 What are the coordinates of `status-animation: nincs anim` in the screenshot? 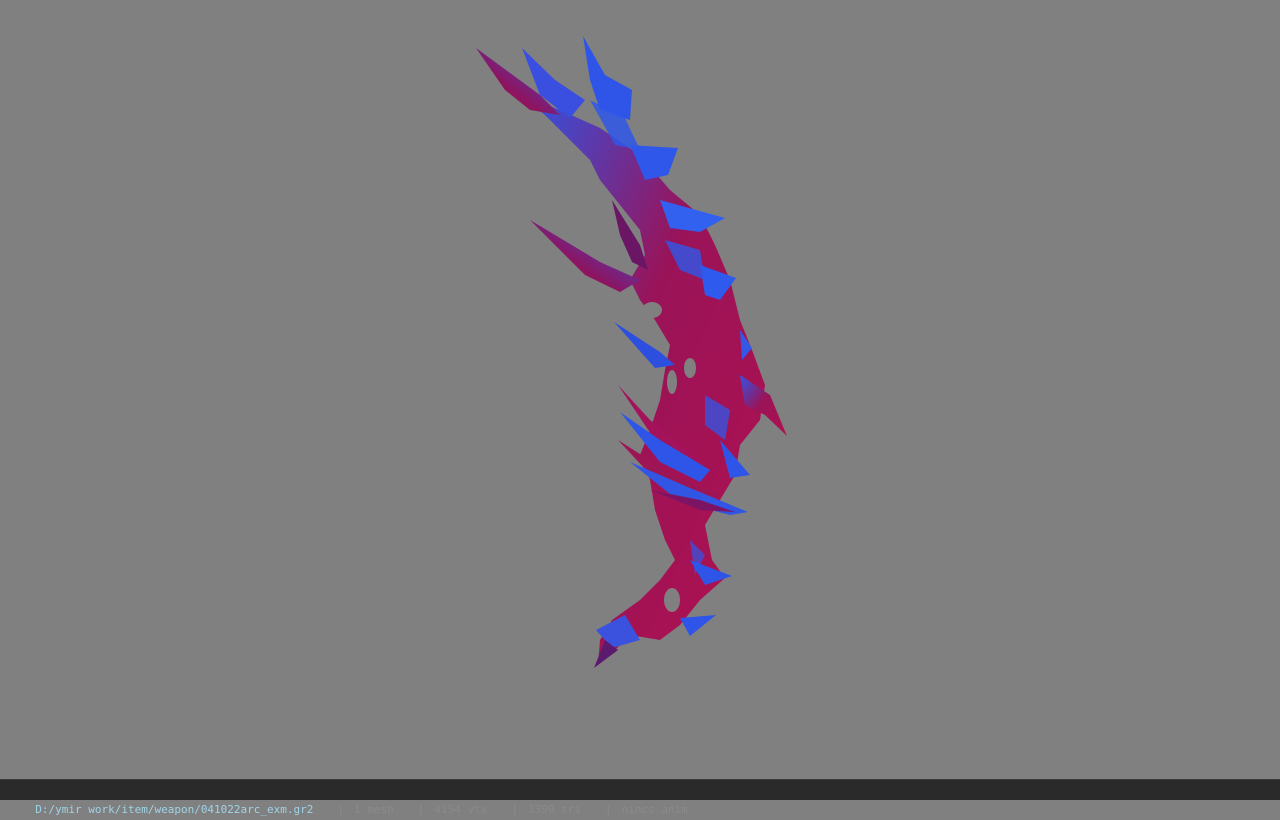 It's located at (654, 809).